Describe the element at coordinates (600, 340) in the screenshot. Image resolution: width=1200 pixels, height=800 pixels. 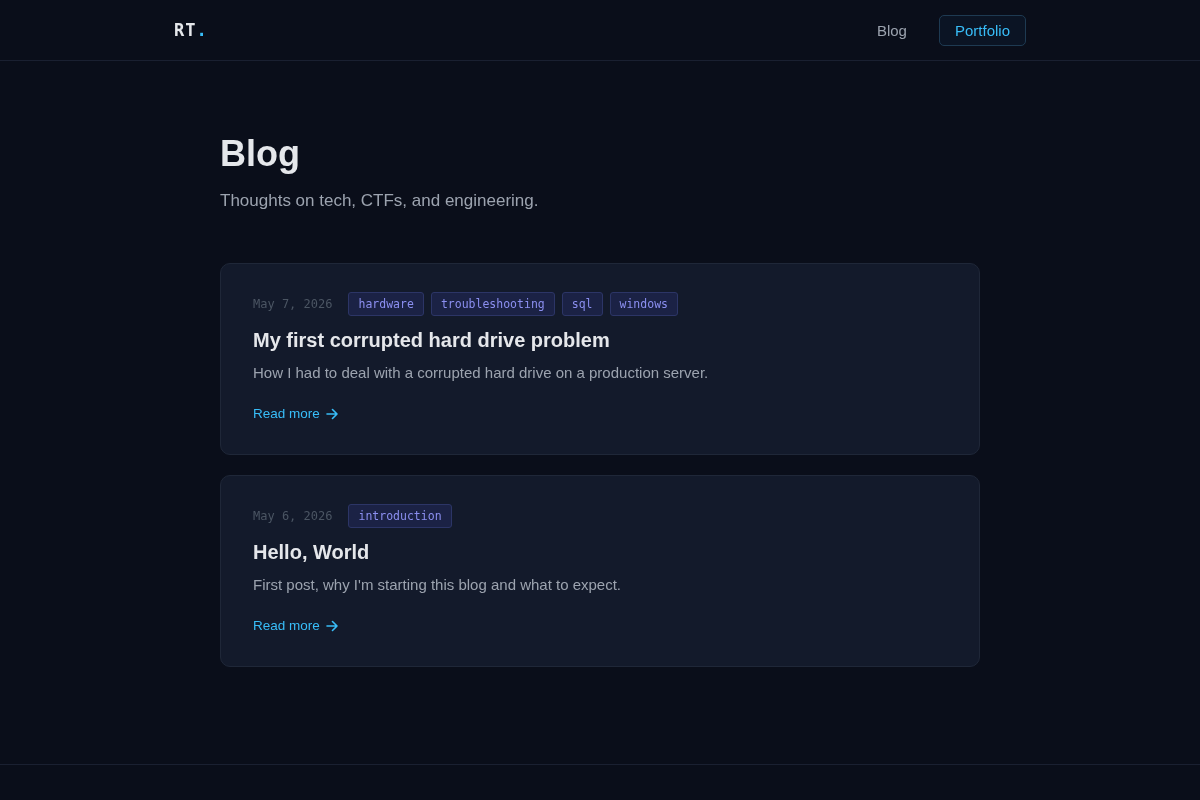
I see `post-title: My first corrupted hard drive problem` at that location.